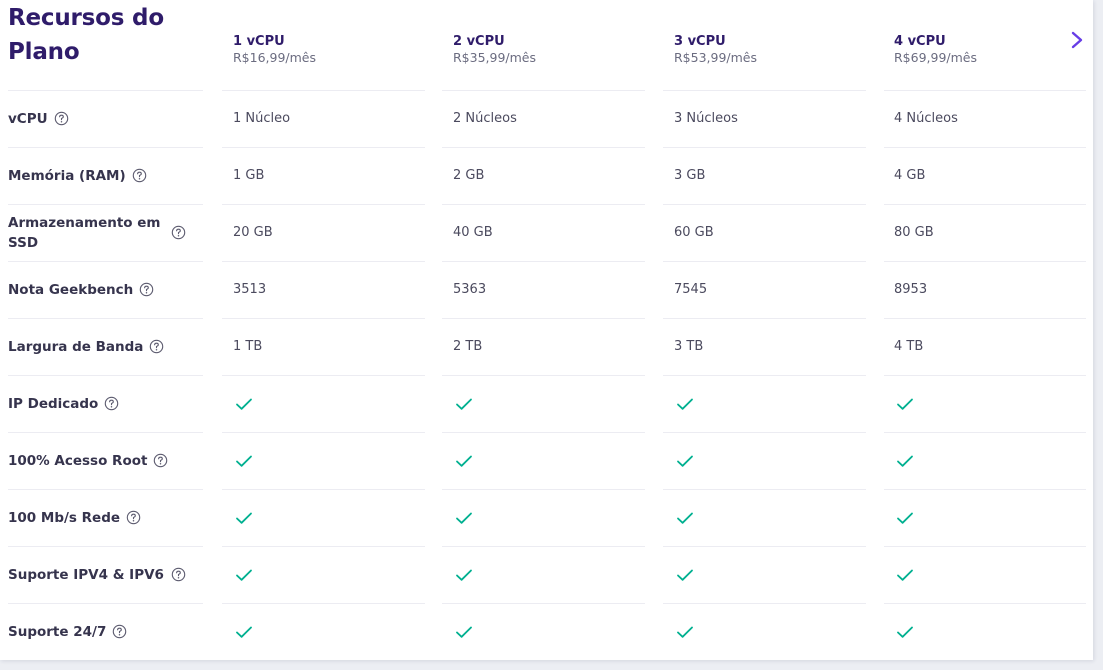  I want to click on feature-value: 4 TB, so click(909, 346).